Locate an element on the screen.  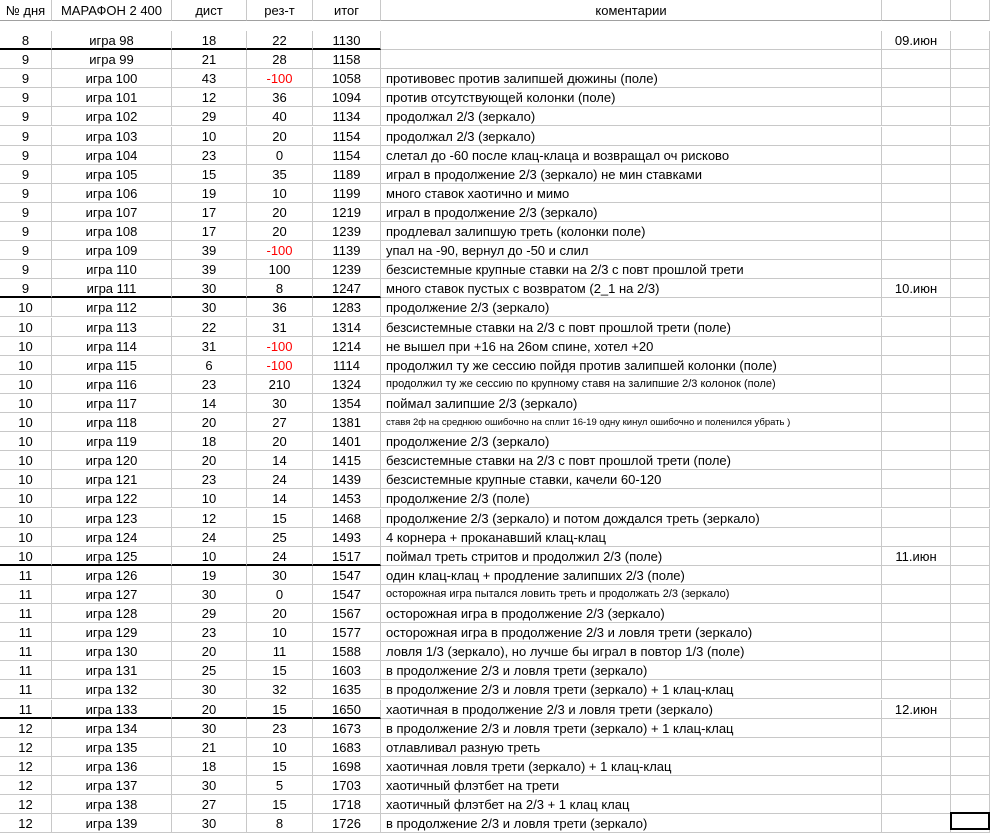
game-cell: игра 124 is located at coordinates (112, 537).